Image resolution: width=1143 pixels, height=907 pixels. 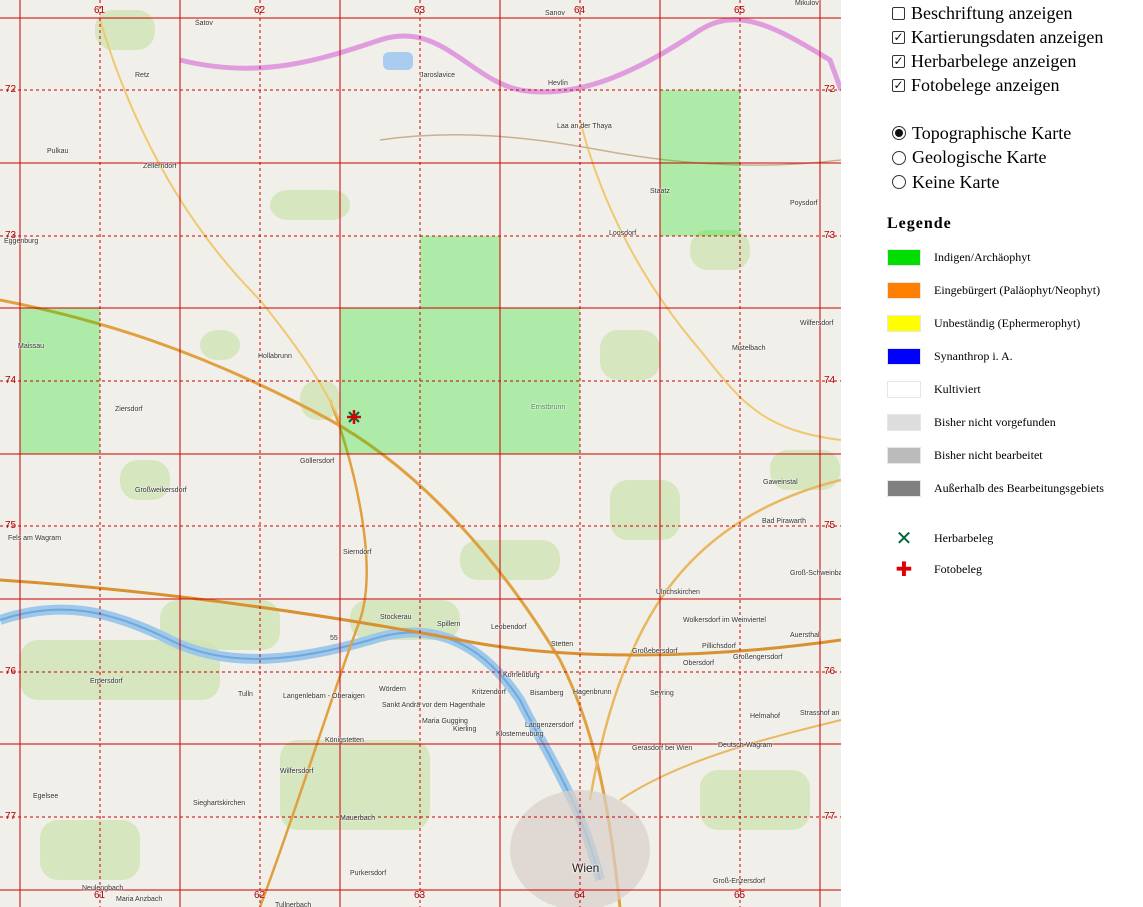 I want to click on legend-item: Bisher nicht bearbeitet, so click(x=965, y=455).